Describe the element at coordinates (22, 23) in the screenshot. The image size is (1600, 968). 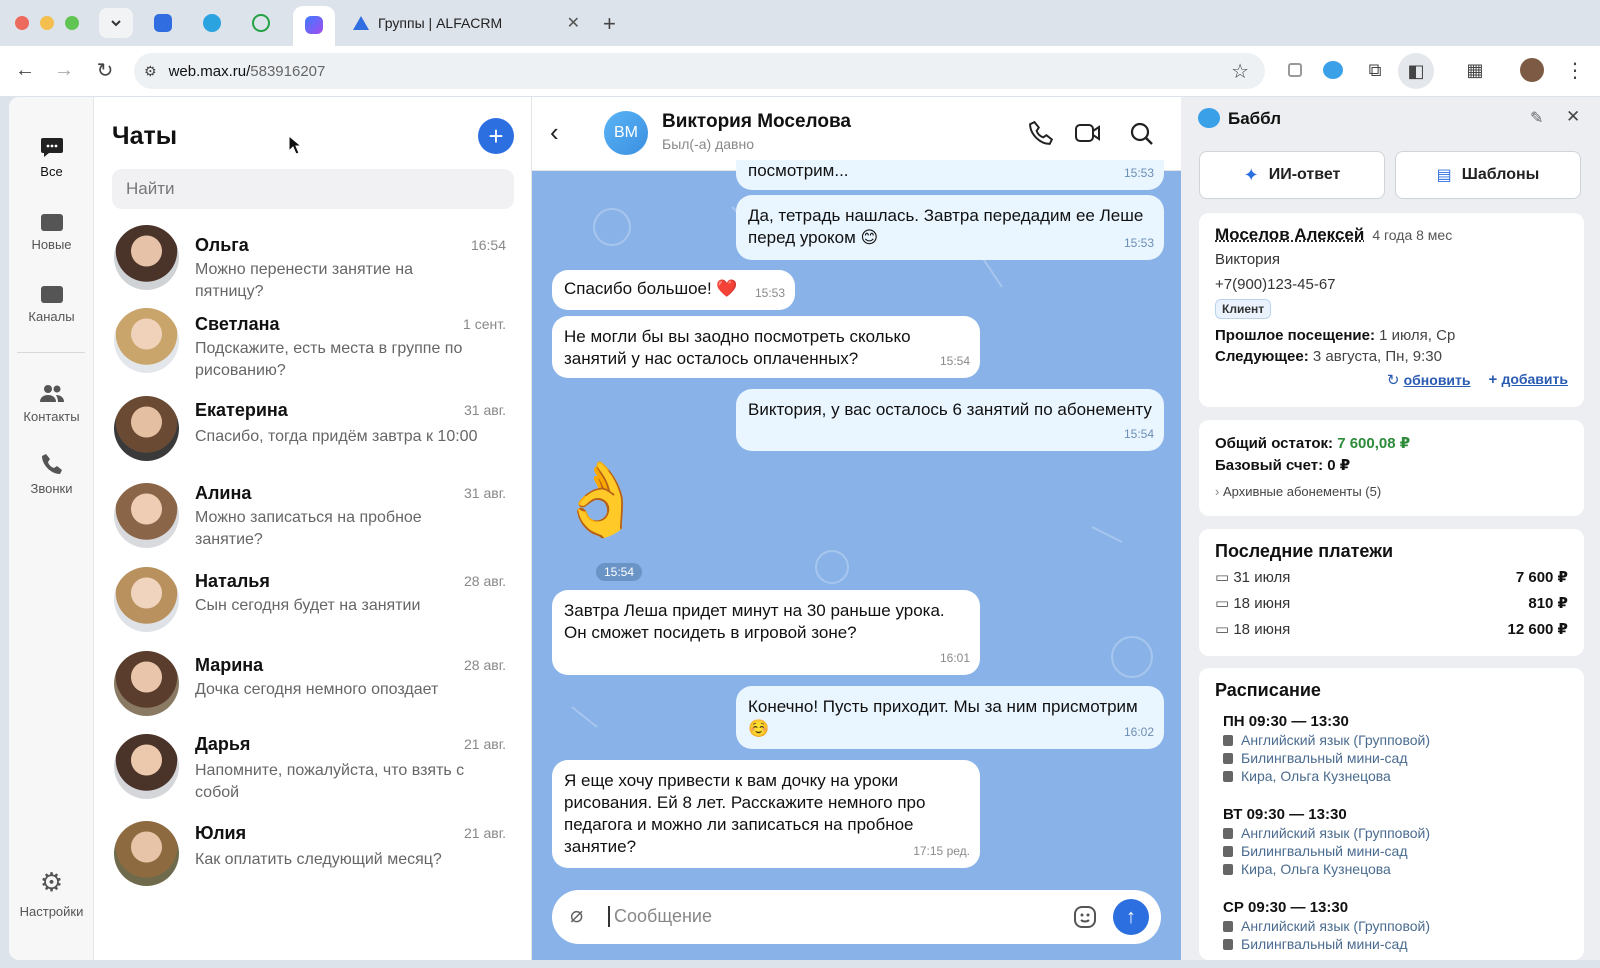
I see `close-window-button` at that location.